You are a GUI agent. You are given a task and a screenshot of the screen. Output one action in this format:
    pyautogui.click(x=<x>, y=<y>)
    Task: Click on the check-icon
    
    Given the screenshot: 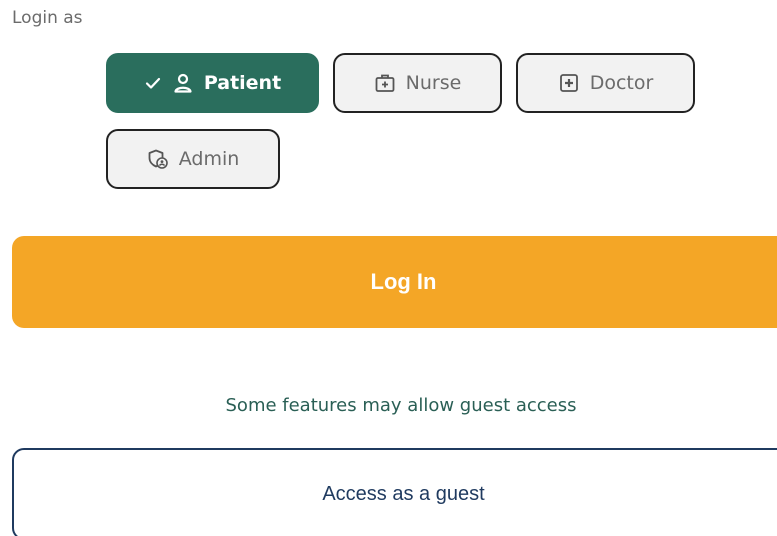 What is the action you would take?
    pyautogui.click(x=153, y=83)
    